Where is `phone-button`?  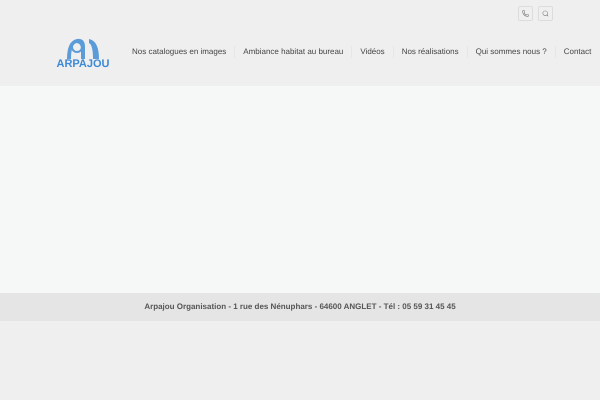
phone-button is located at coordinates (525, 13).